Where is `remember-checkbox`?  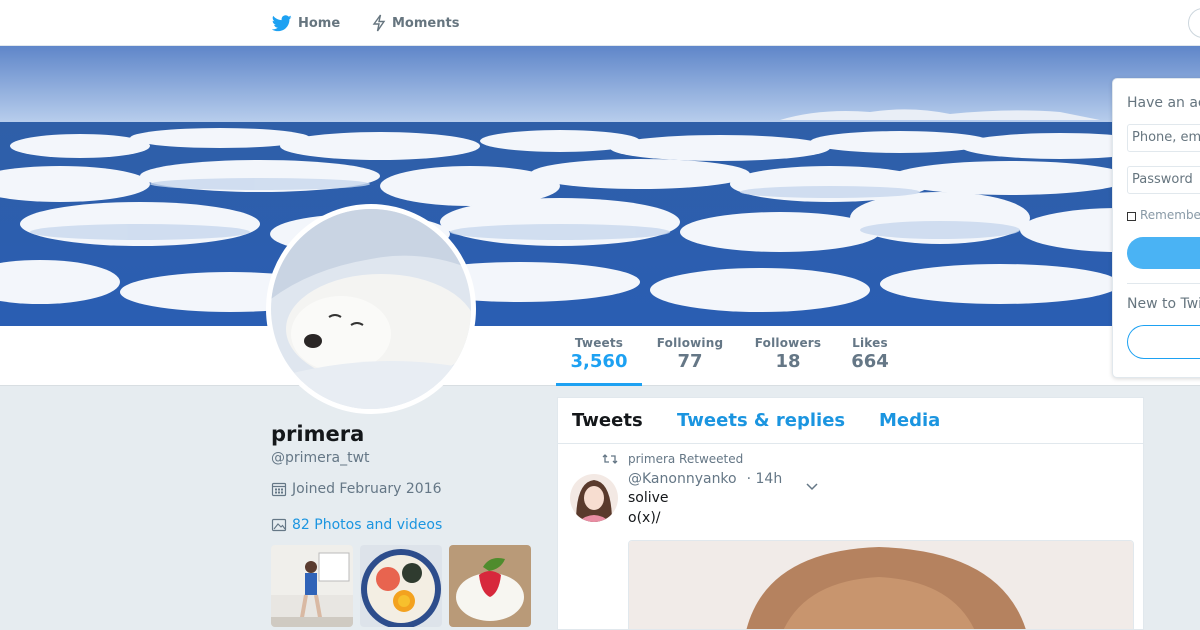
remember-checkbox is located at coordinates (1131, 216).